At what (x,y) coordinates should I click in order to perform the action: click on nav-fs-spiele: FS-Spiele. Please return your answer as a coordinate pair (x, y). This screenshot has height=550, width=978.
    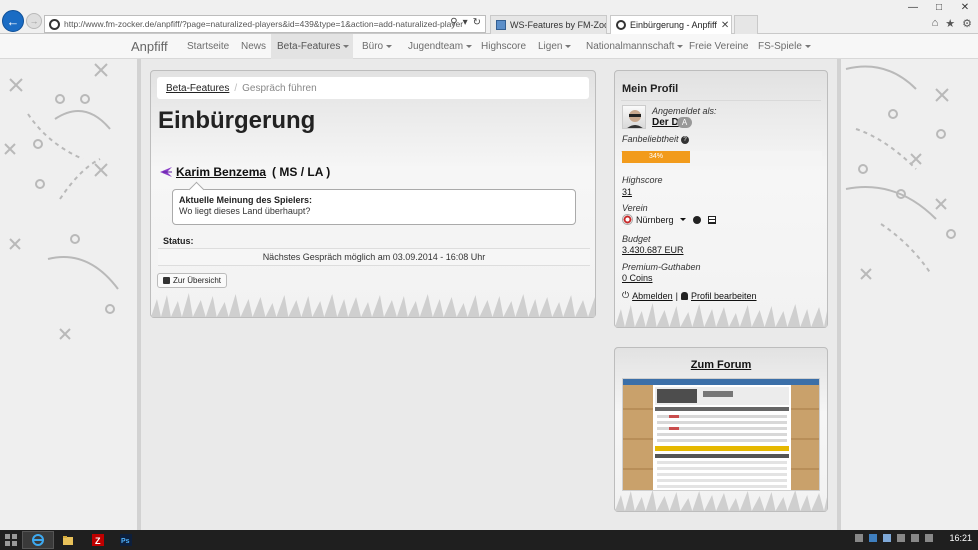
    Looking at the image, I should click on (784, 46).